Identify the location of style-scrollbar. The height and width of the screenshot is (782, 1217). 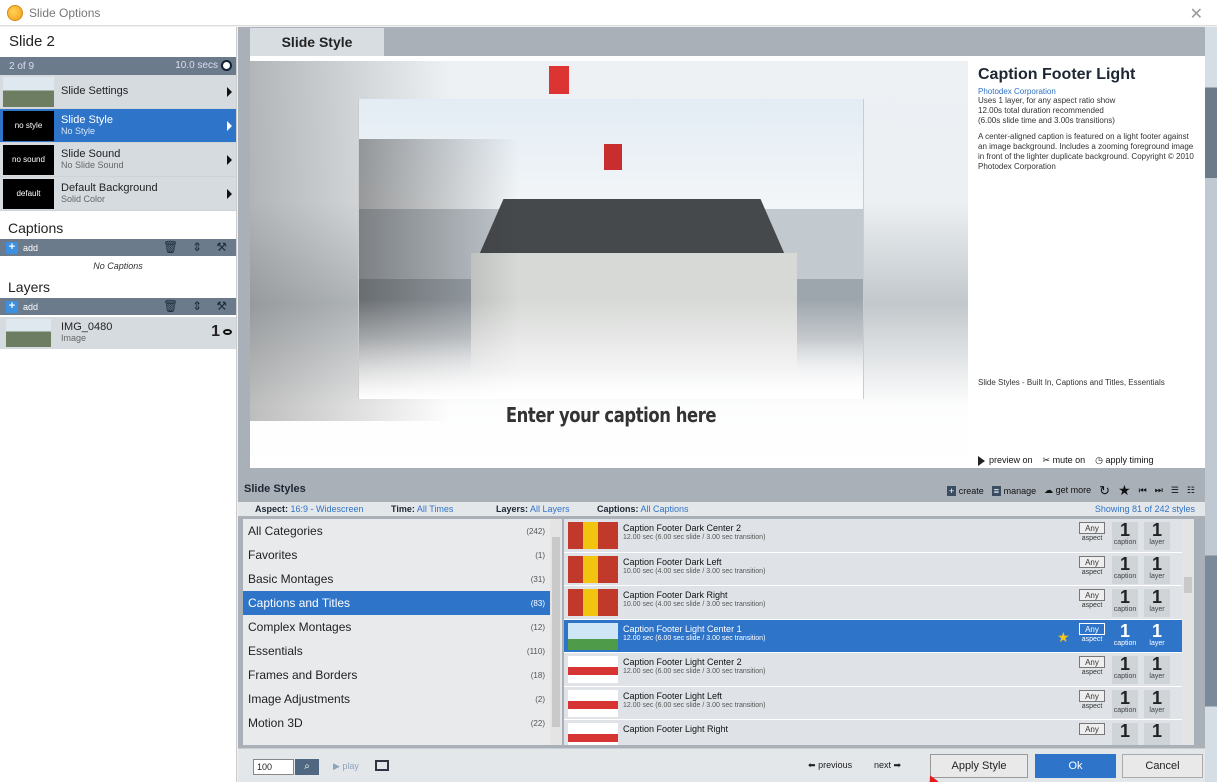
(1188, 632).